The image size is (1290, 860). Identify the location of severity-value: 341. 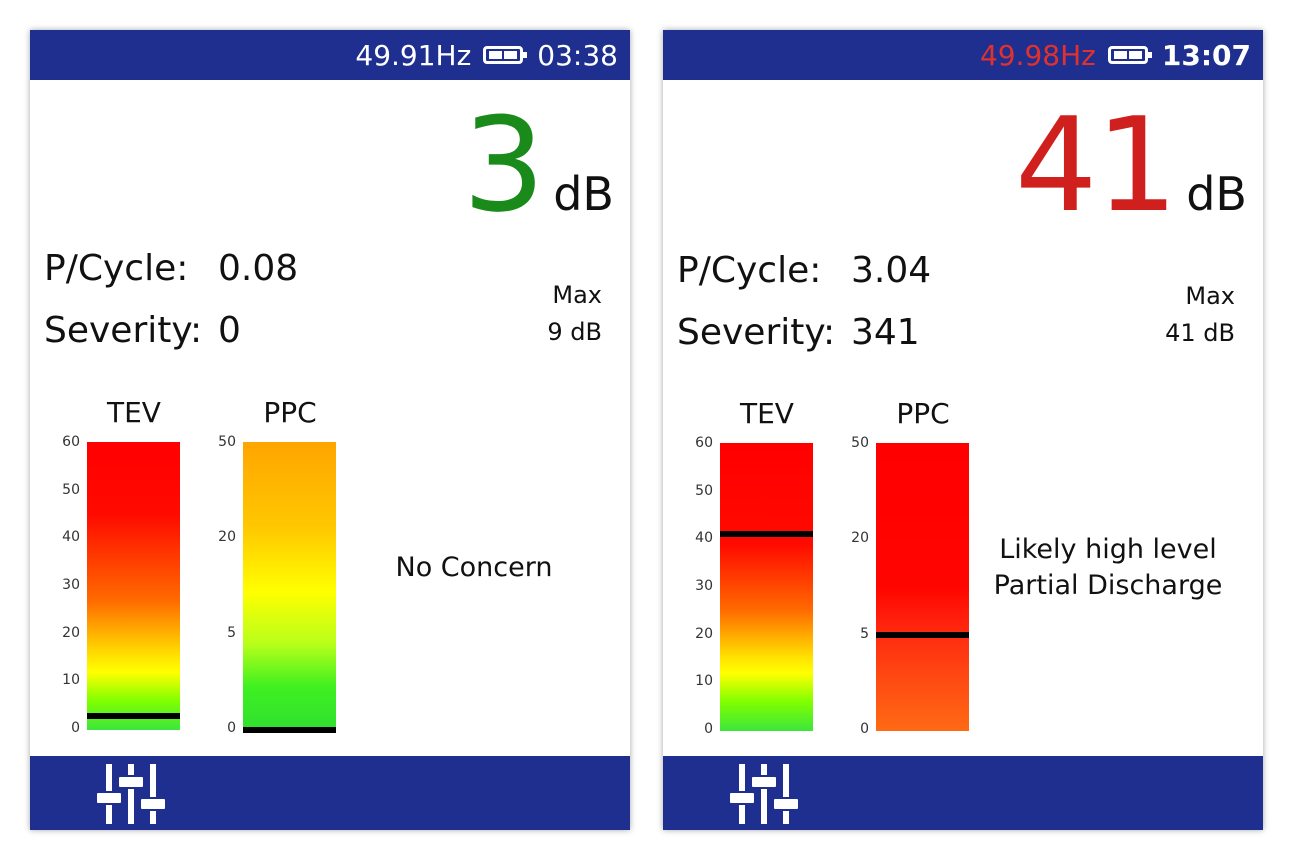
(885, 332).